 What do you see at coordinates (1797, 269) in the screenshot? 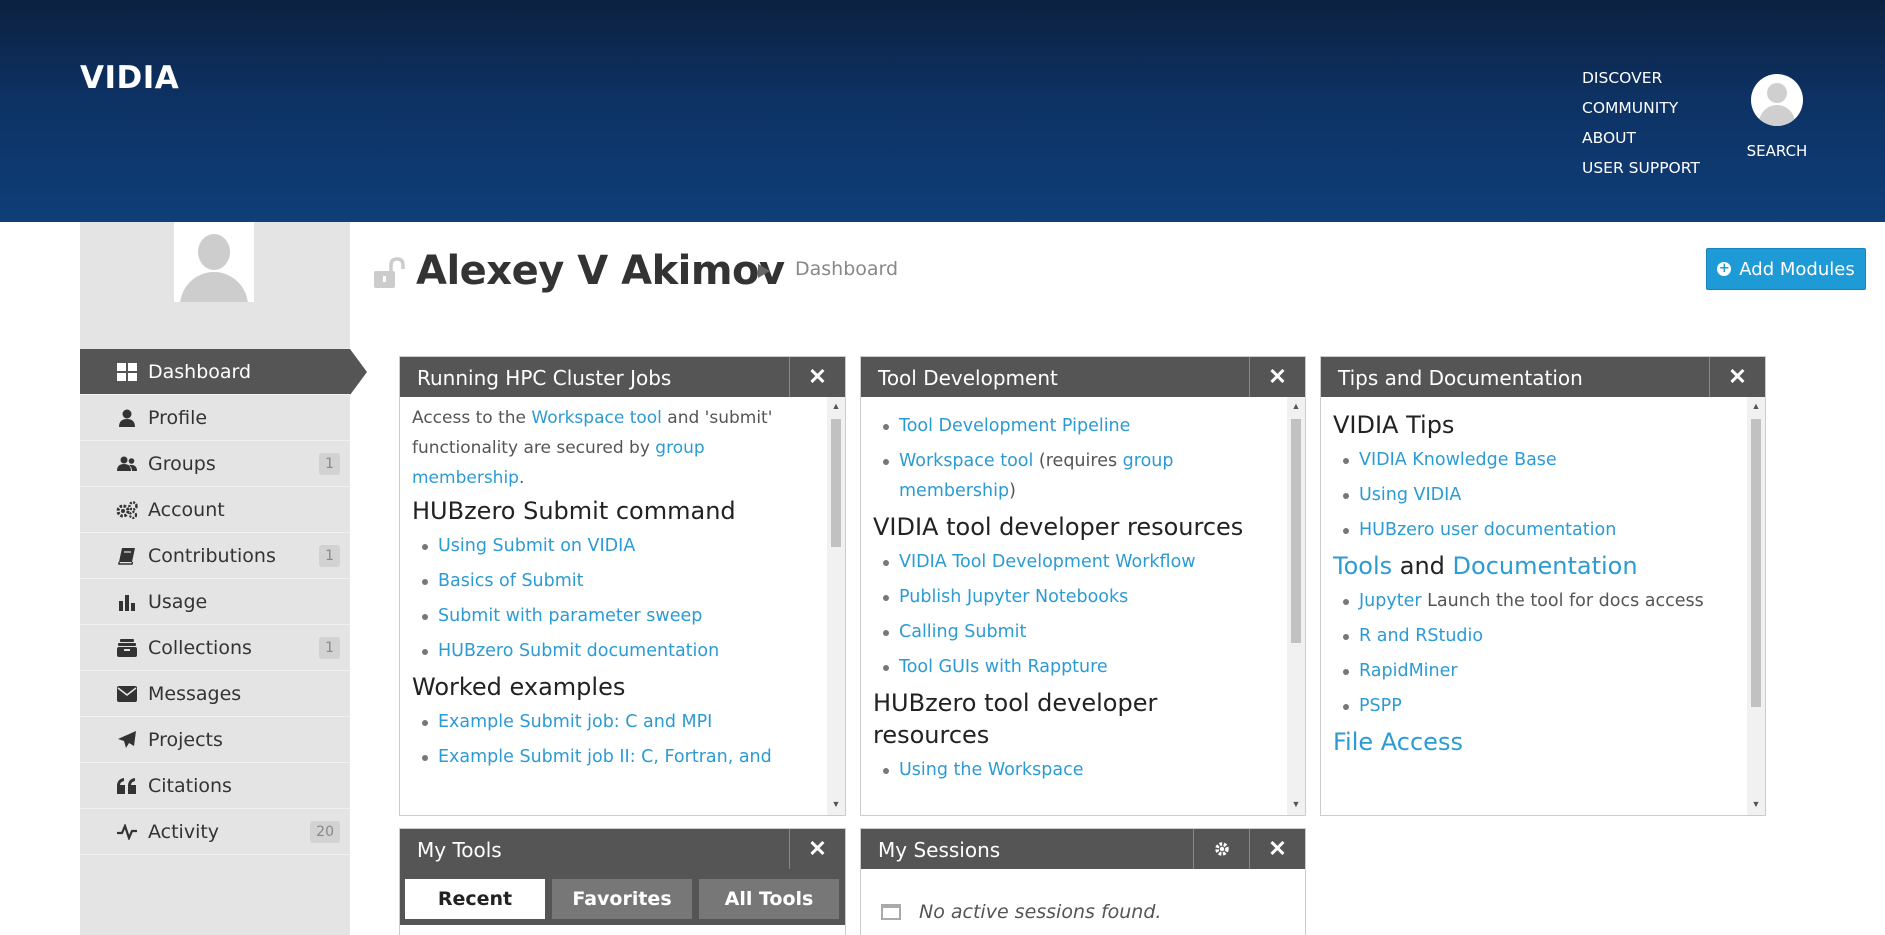
I see `add-modules-label: Add Modules` at bounding box center [1797, 269].